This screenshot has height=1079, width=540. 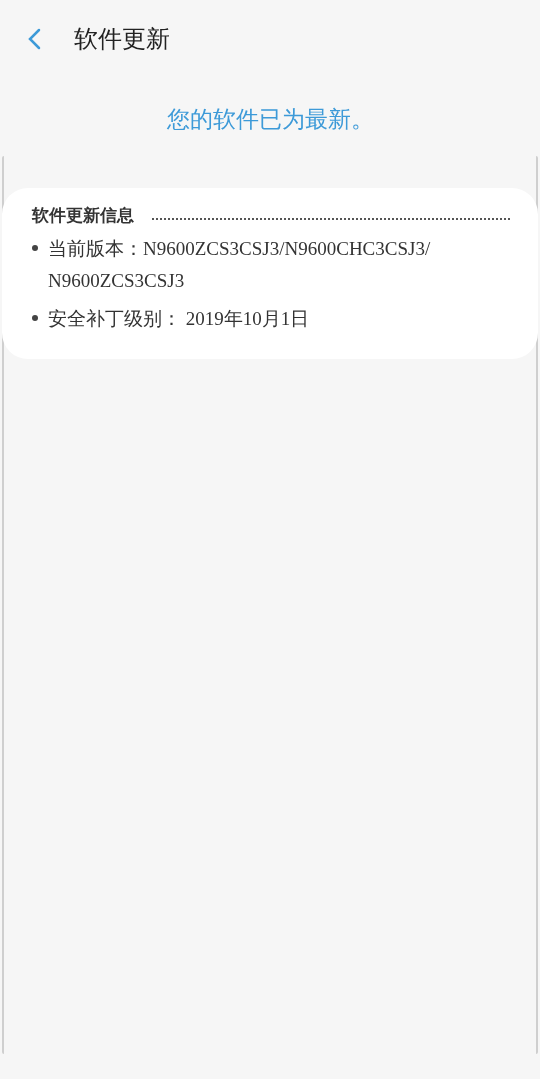 What do you see at coordinates (83, 215) in the screenshot?
I see `card-title: 软件更新信息` at bounding box center [83, 215].